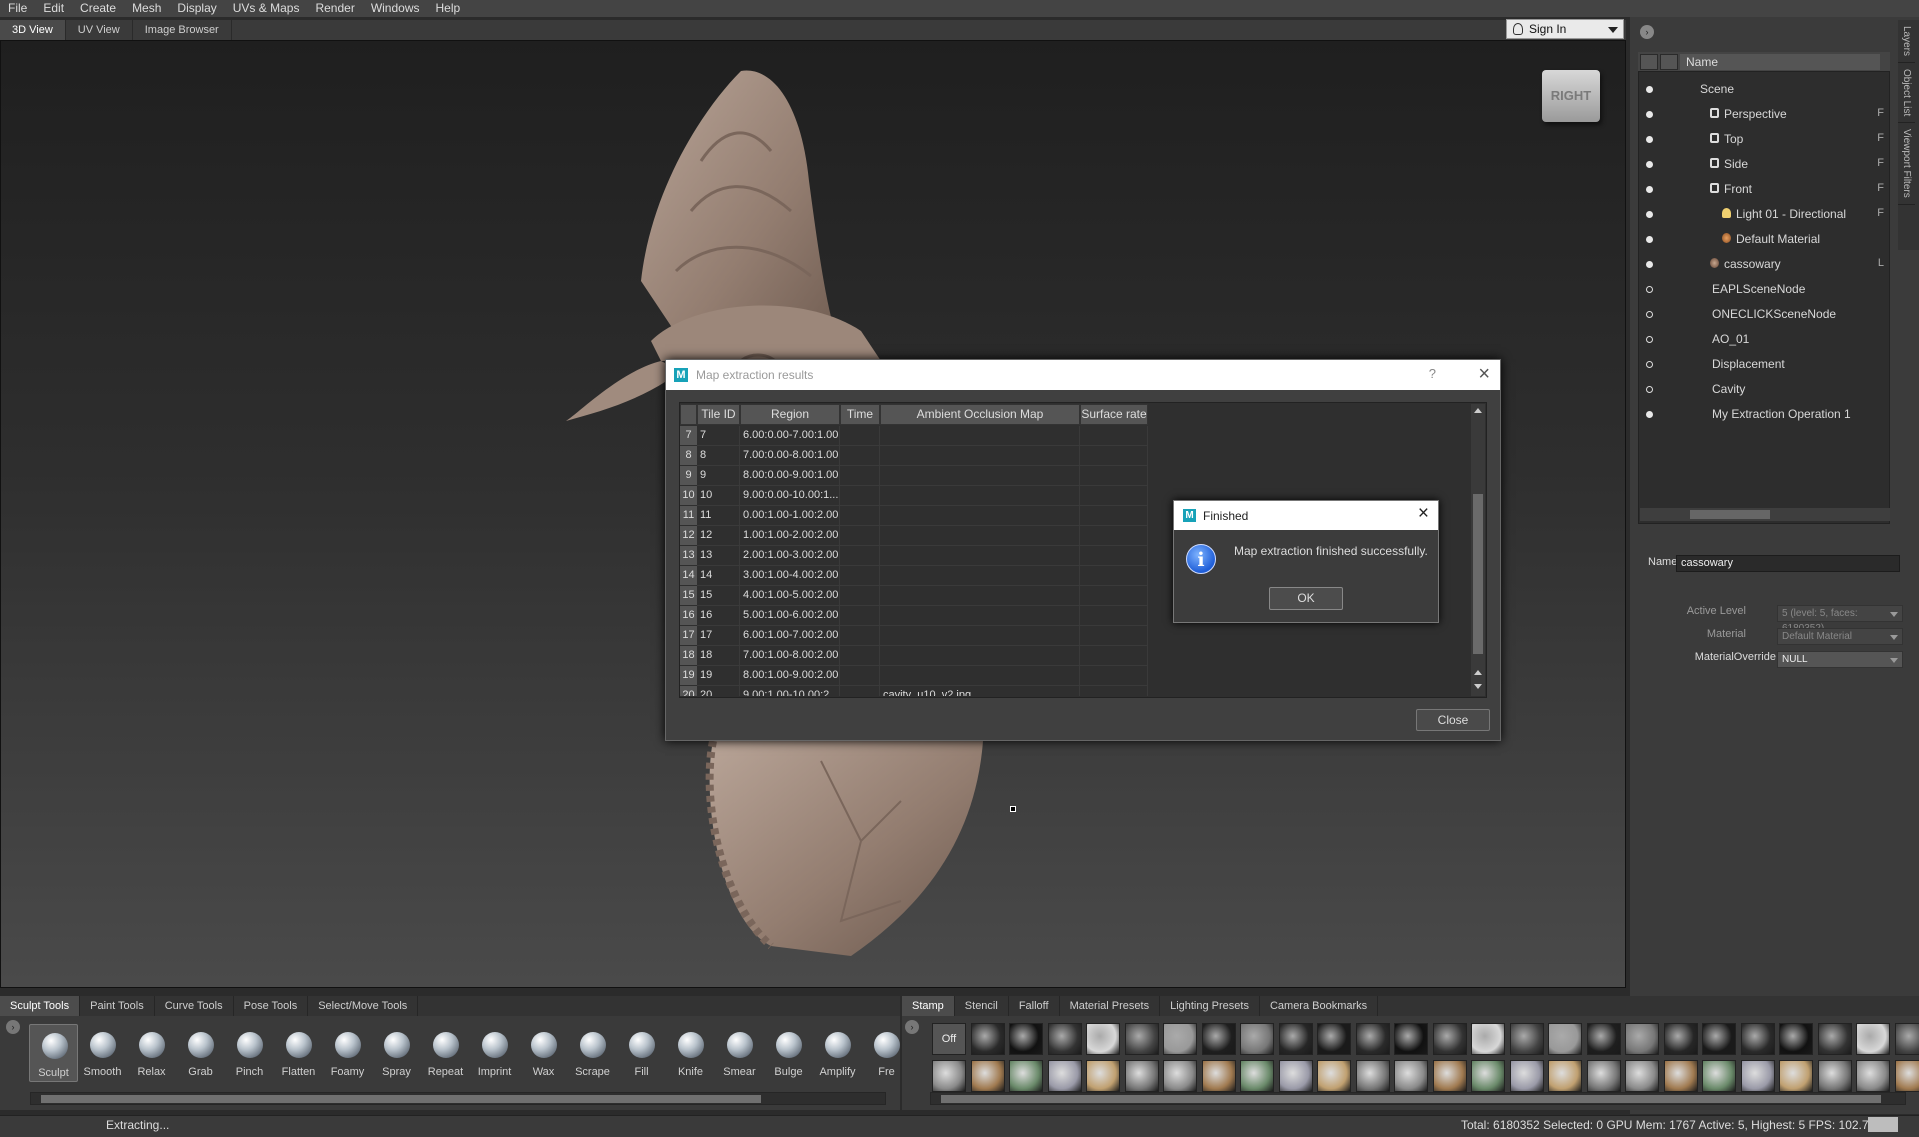  What do you see at coordinates (915, 436) in the screenshot?
I see `table-row: 7 7 6.00:0.00-7.00:1.00` at bounding box center [915, 436].